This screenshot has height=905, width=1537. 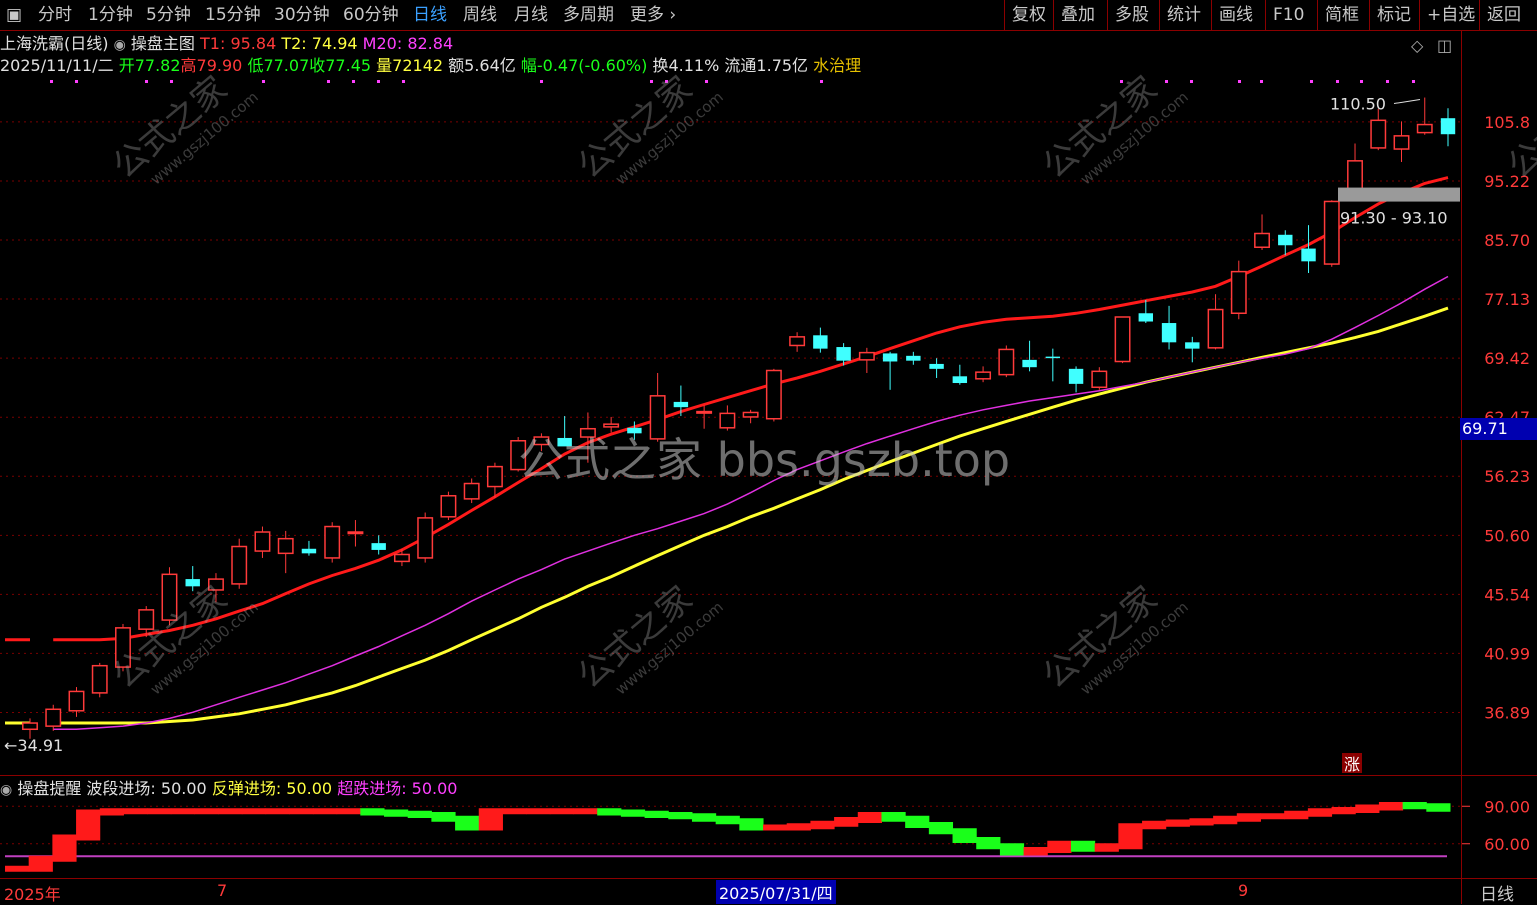 What do you see at coordinates (1029, 15) in the screenshot?
I see `toolbar-button-0: 复权` at bounding box center [1029, 15].